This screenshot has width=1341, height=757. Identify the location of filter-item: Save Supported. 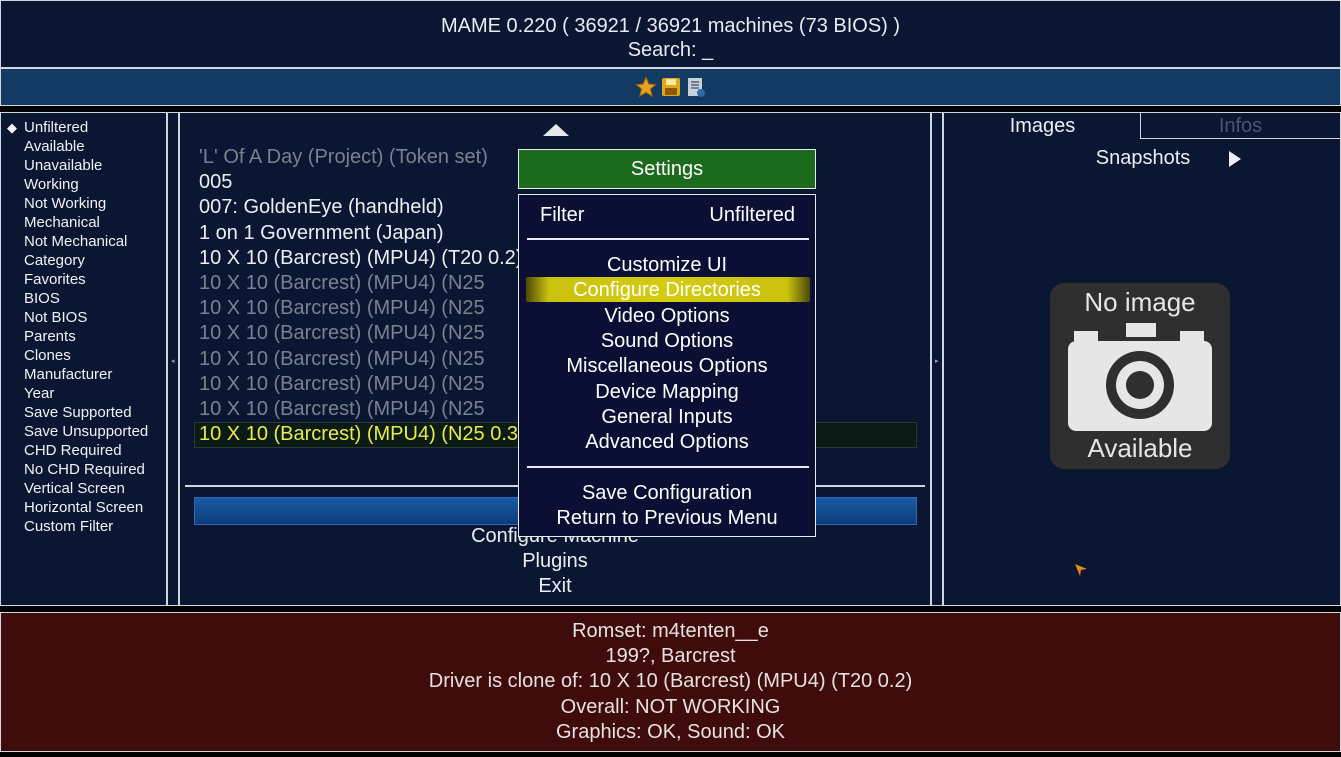
(78, 412).